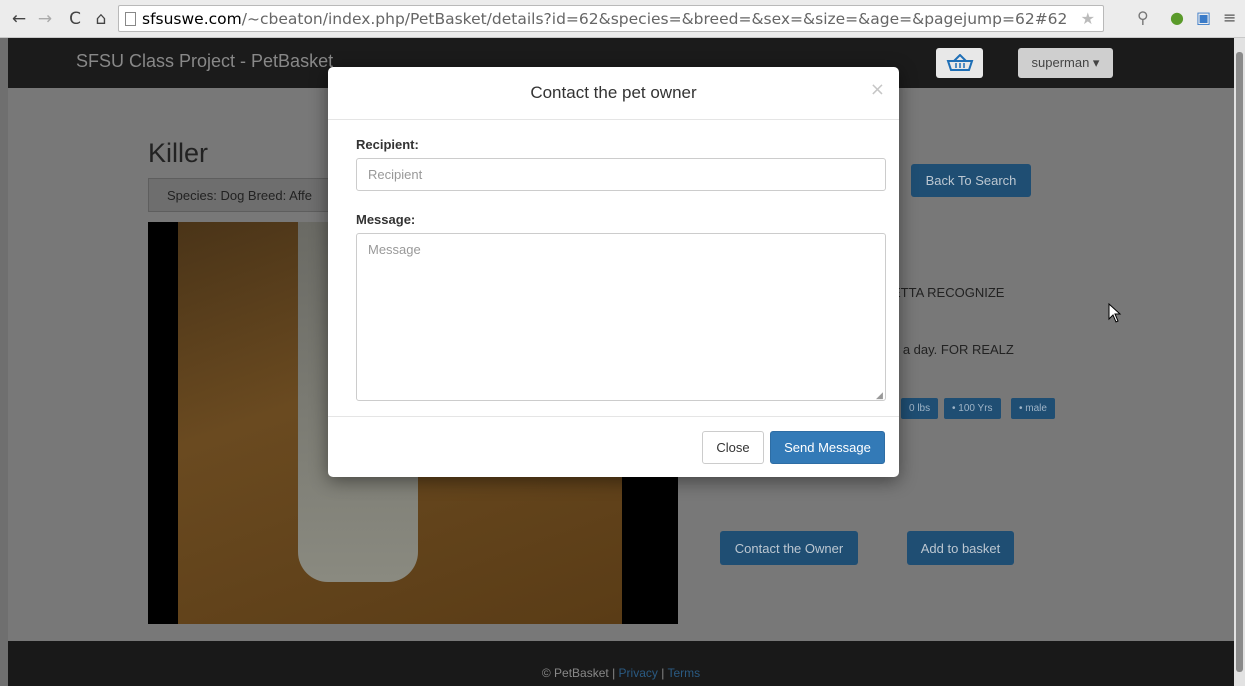  I want to click on star-icon: ★, so click(1088, 18).